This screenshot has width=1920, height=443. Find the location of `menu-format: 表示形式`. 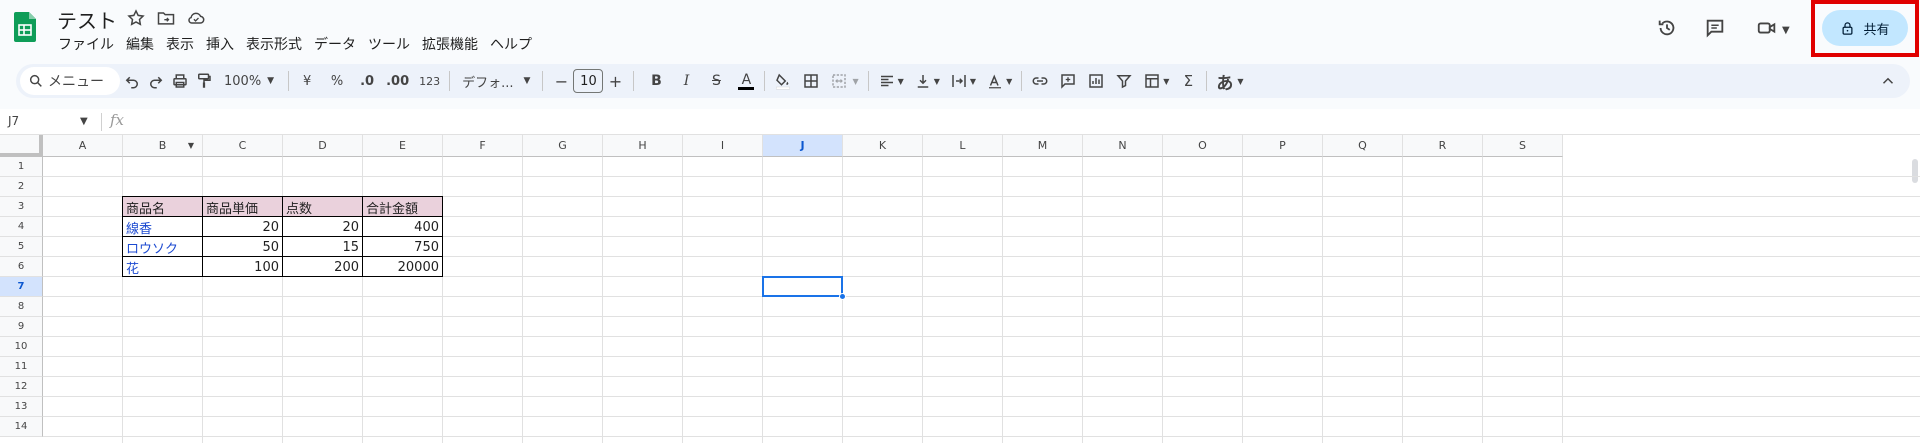

menu-format: 表示形式 is located at coordinates (277, 44).